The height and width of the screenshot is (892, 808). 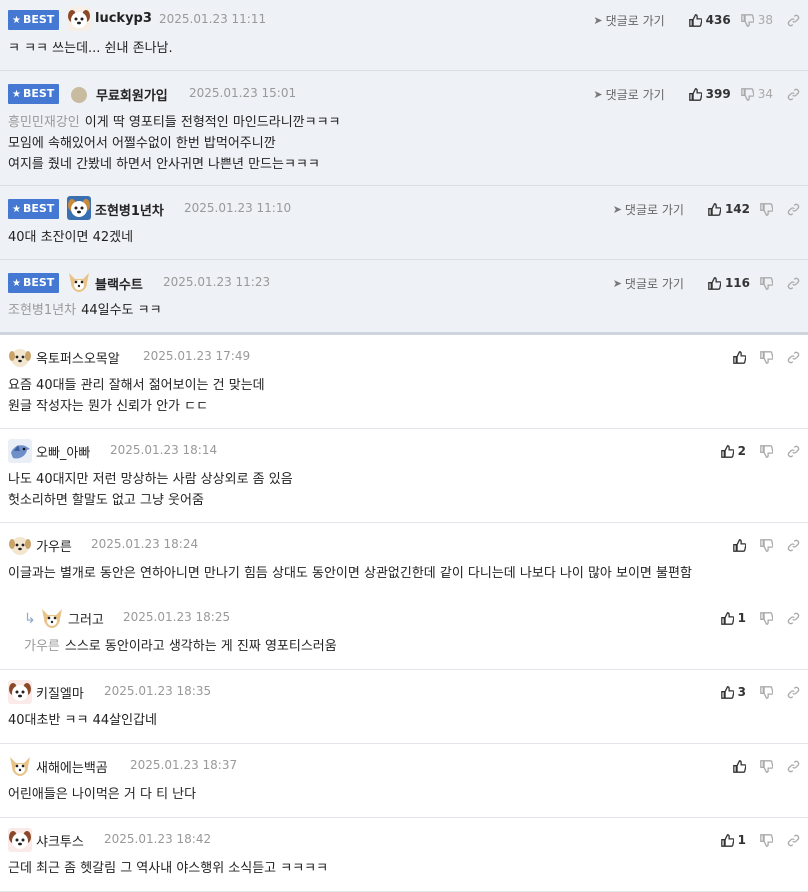 What do you see at coordinates (145, 544) in the screenshot?
I see `comment-time: 2025.01.23 18:24` at bounding box center [145, 544].